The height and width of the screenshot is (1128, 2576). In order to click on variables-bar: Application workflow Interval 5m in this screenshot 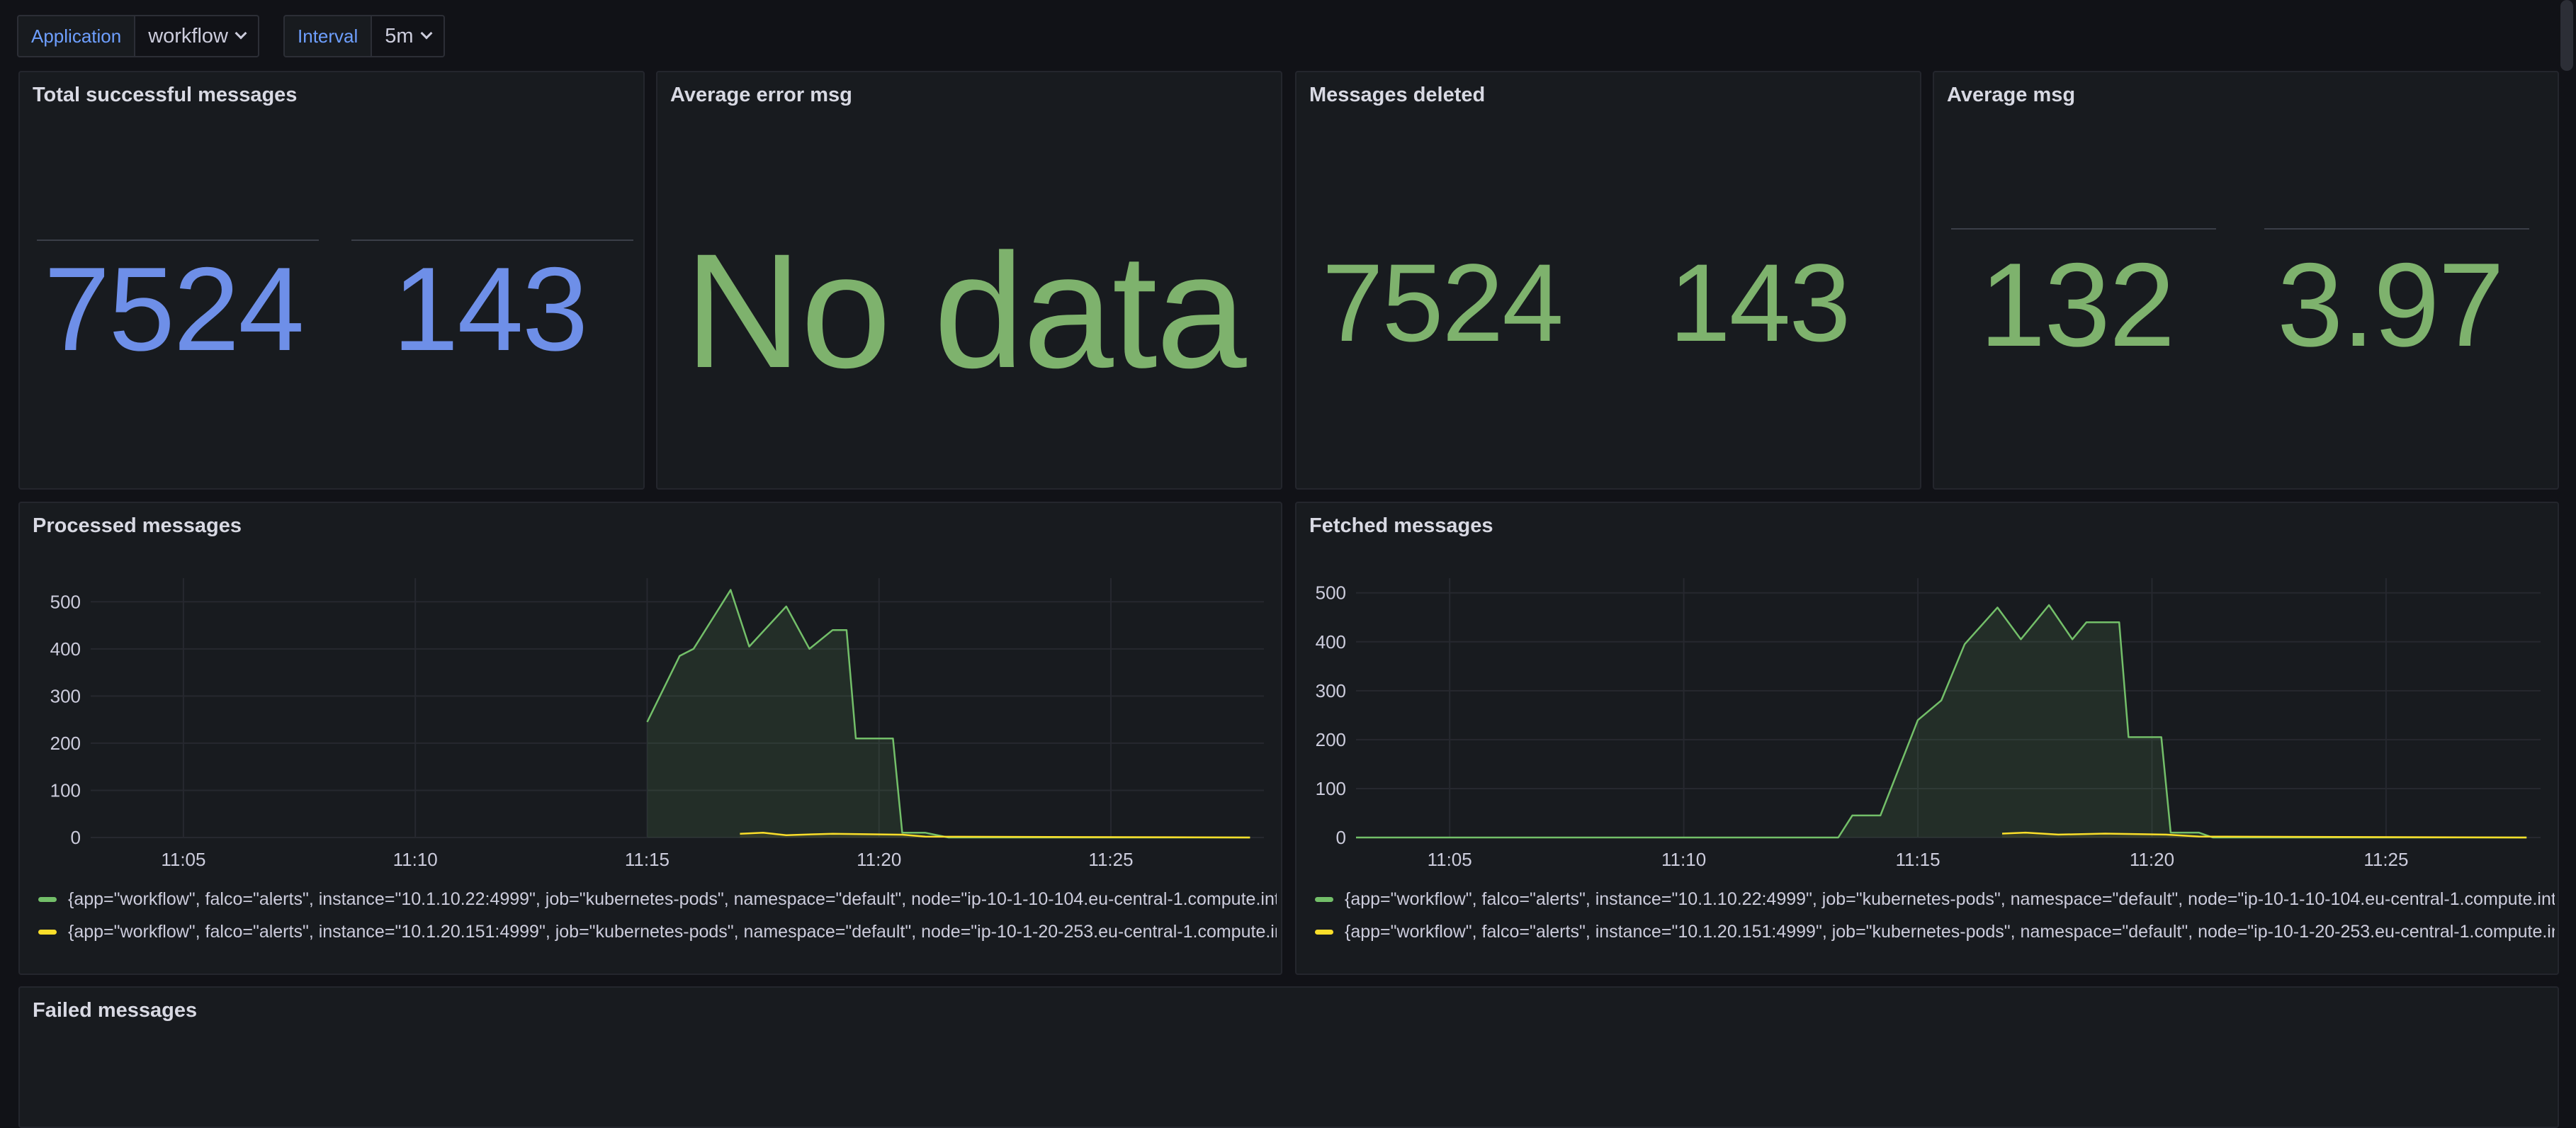, I will do `click(243, 36)`.